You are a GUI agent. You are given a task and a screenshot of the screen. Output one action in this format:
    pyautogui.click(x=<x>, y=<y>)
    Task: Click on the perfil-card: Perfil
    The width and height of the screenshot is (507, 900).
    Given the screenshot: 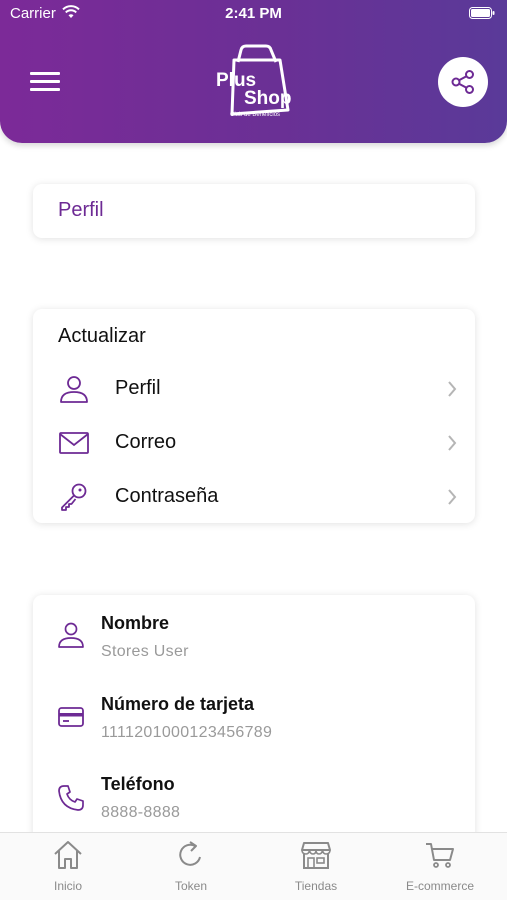 What is the action you would take?
    pyautogui.click(x=254, y=211)
    